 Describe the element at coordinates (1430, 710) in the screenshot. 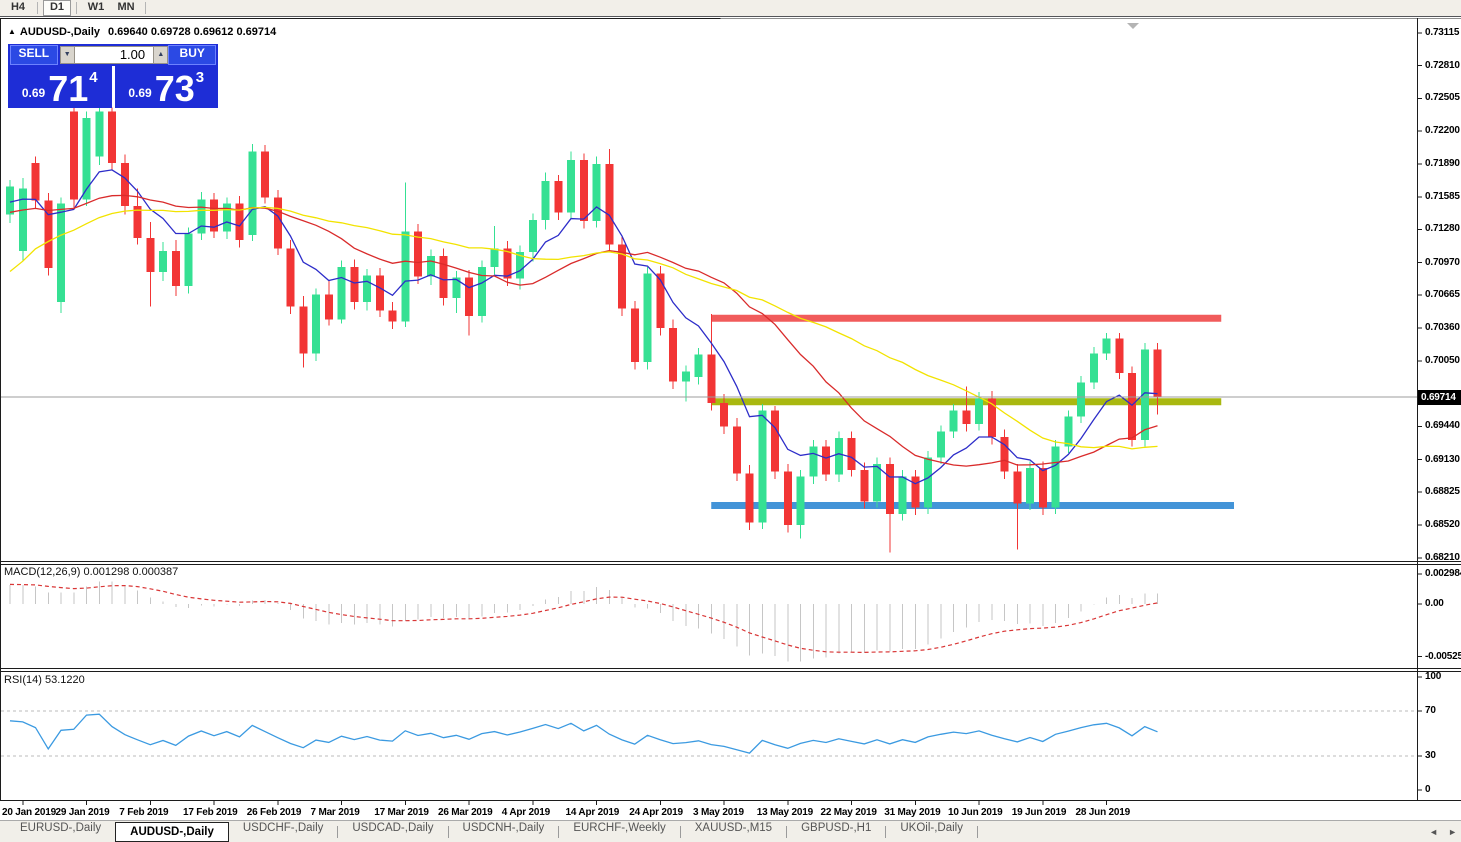

I see `rsi-axis-label: 70` at that location.